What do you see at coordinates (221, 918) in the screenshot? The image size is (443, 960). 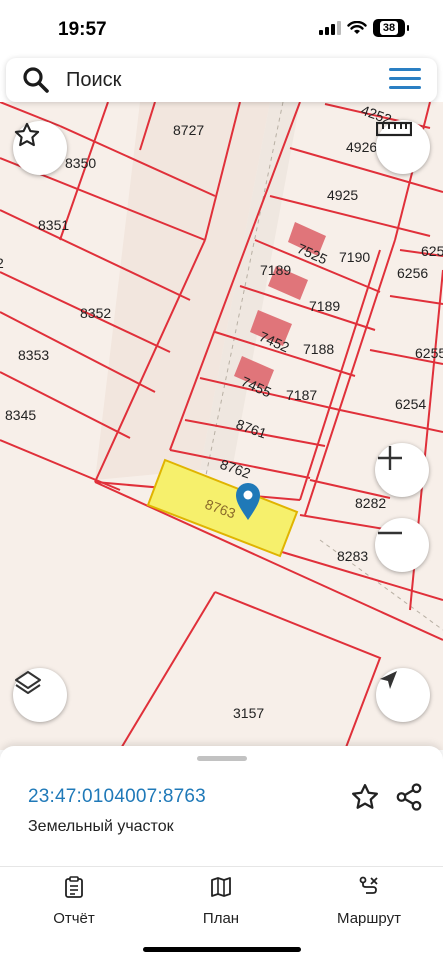 I see `tab-plan-label: План` at bounding box center [221, 918].